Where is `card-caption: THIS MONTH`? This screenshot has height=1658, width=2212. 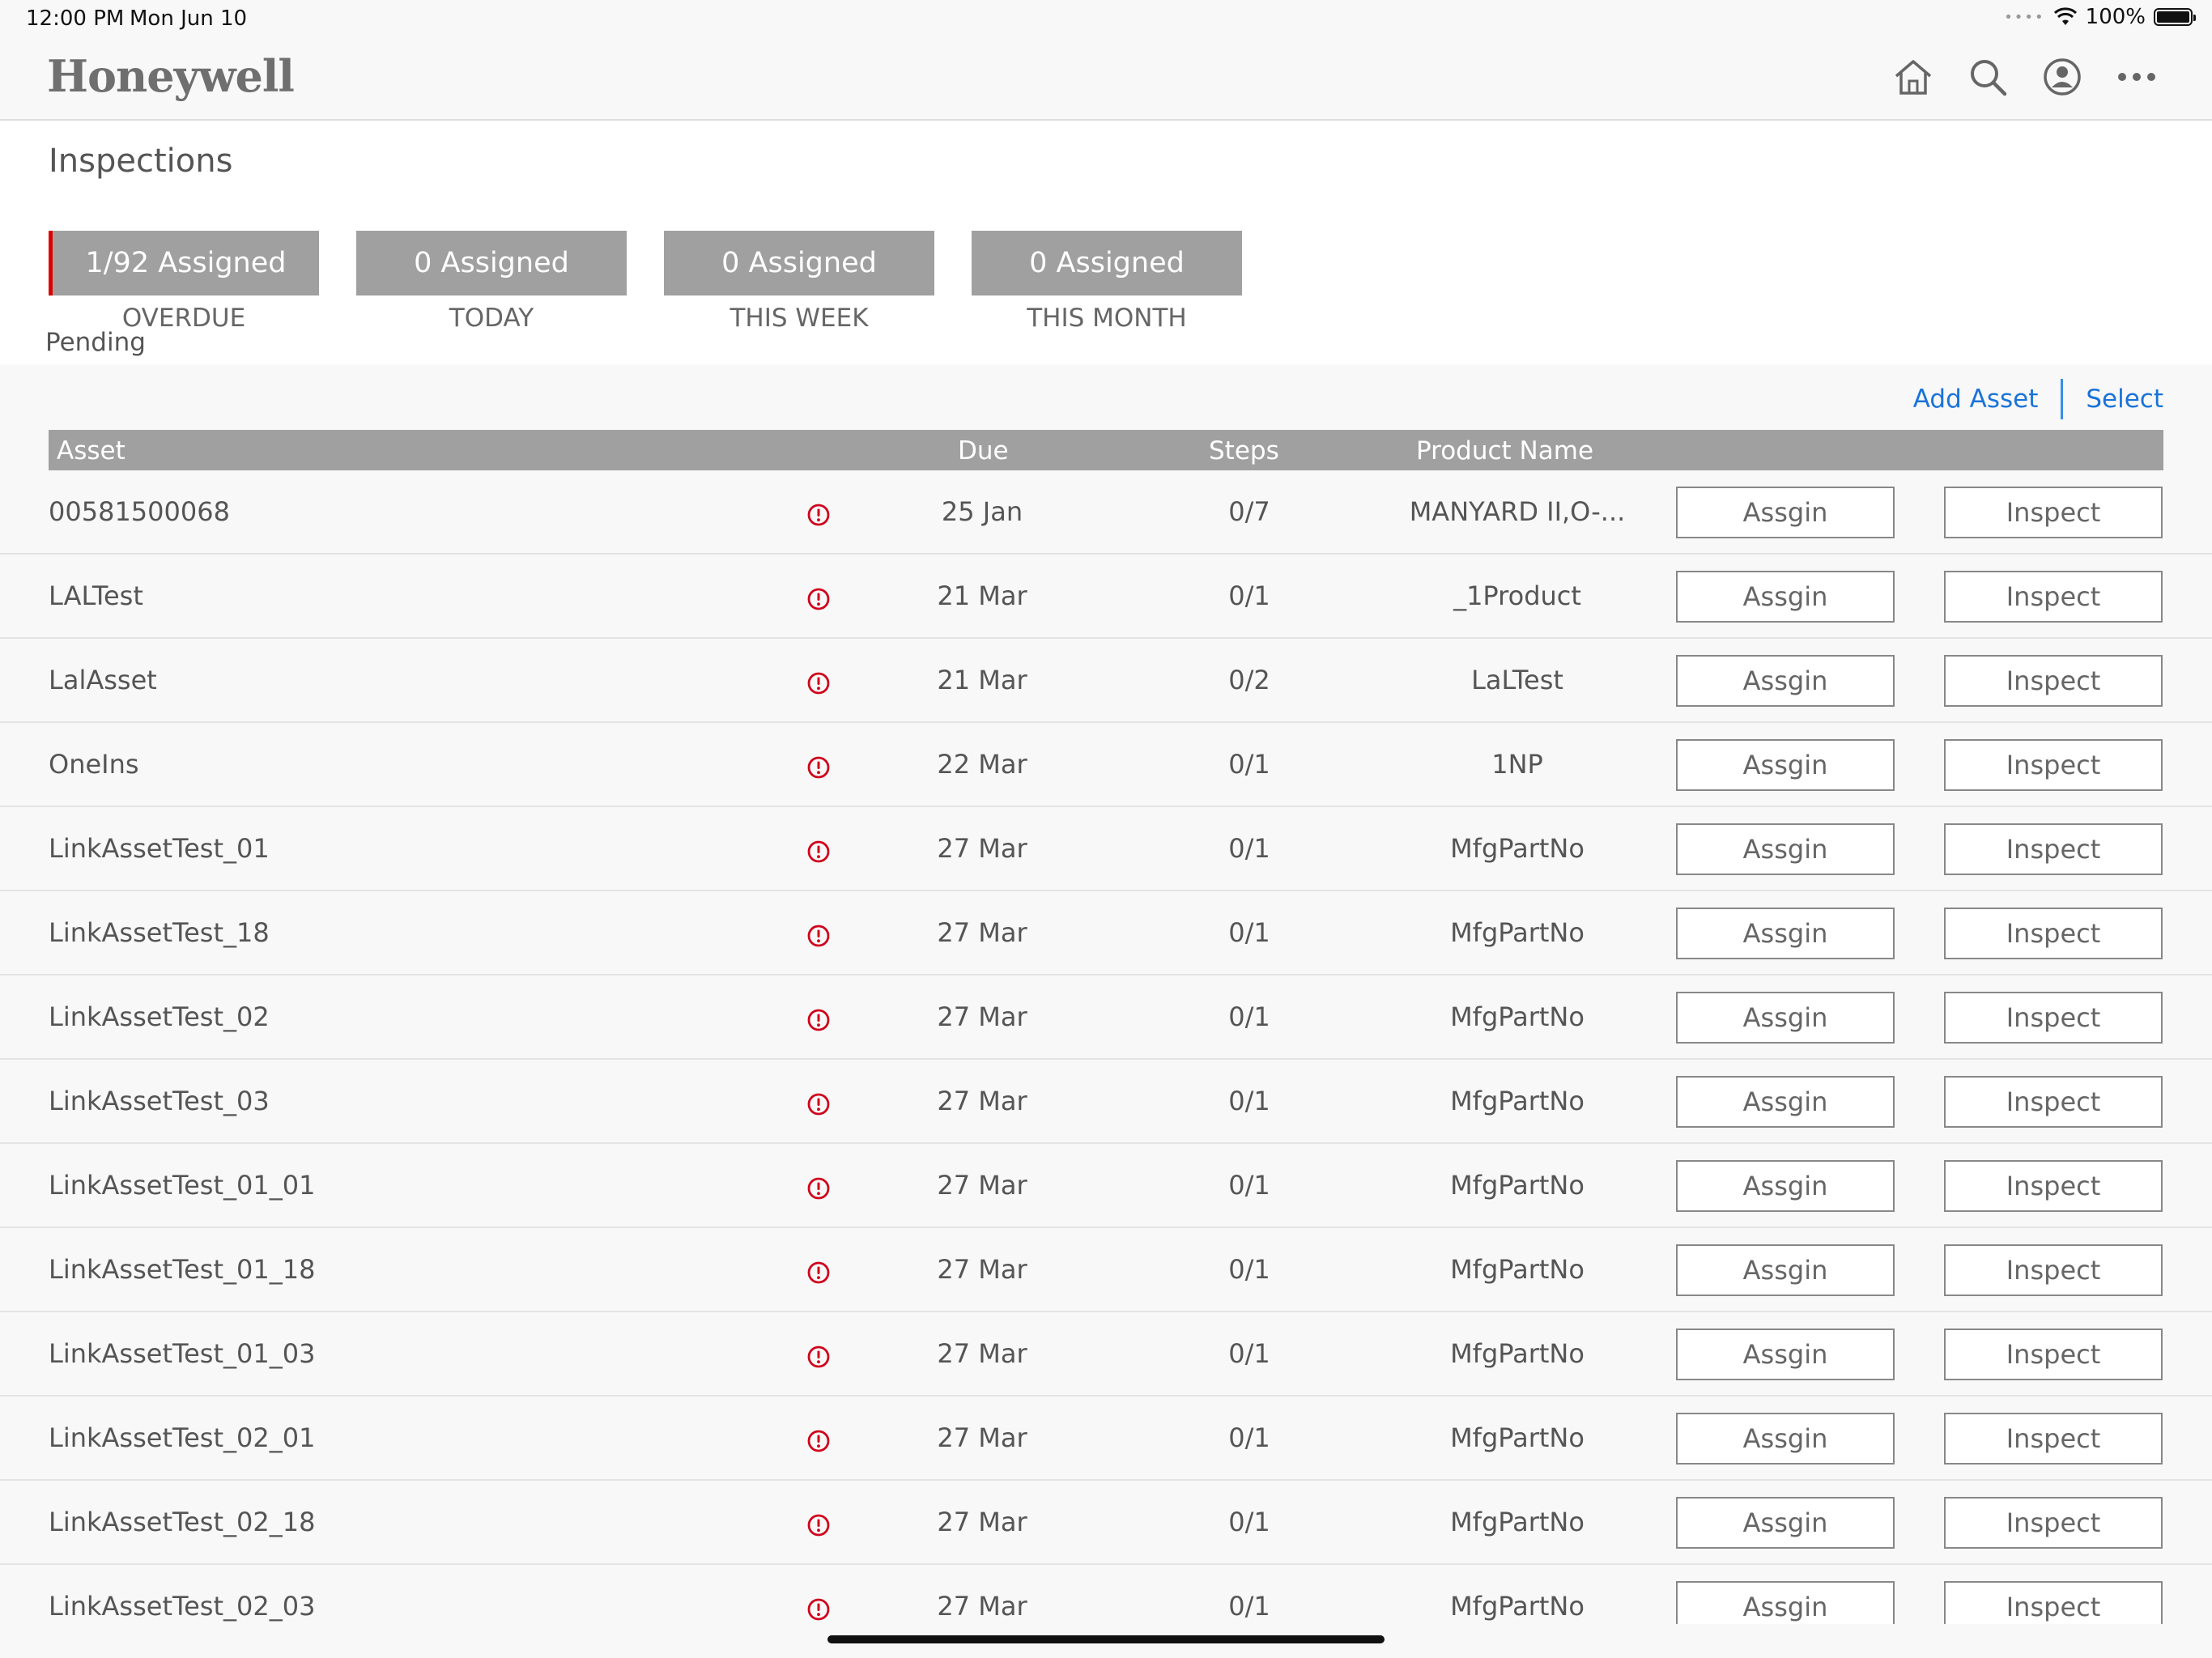
card-caption: THIS MONTH is located at coordinates (1107, 318).